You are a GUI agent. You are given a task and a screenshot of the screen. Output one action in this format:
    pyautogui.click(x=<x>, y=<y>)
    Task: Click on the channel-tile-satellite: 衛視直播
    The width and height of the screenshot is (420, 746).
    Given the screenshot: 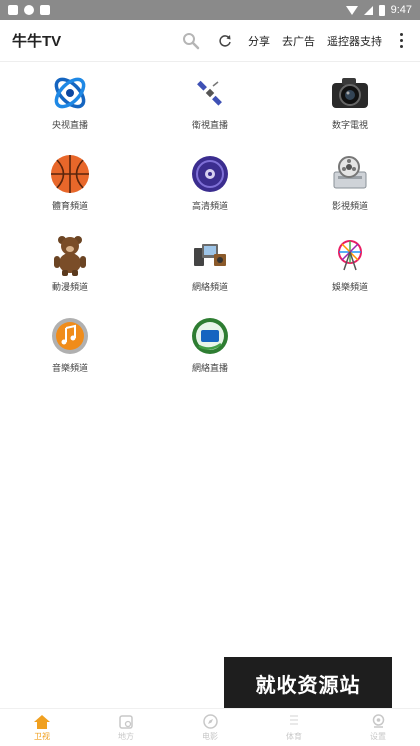 What is the action you would take?
    pyautogui.click(x=210, y=101)
    